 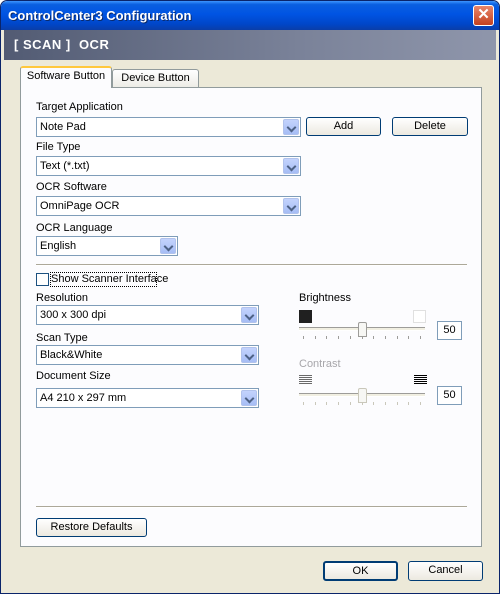 I want to click on low-contrast-icon, so click(x=305, y=380).